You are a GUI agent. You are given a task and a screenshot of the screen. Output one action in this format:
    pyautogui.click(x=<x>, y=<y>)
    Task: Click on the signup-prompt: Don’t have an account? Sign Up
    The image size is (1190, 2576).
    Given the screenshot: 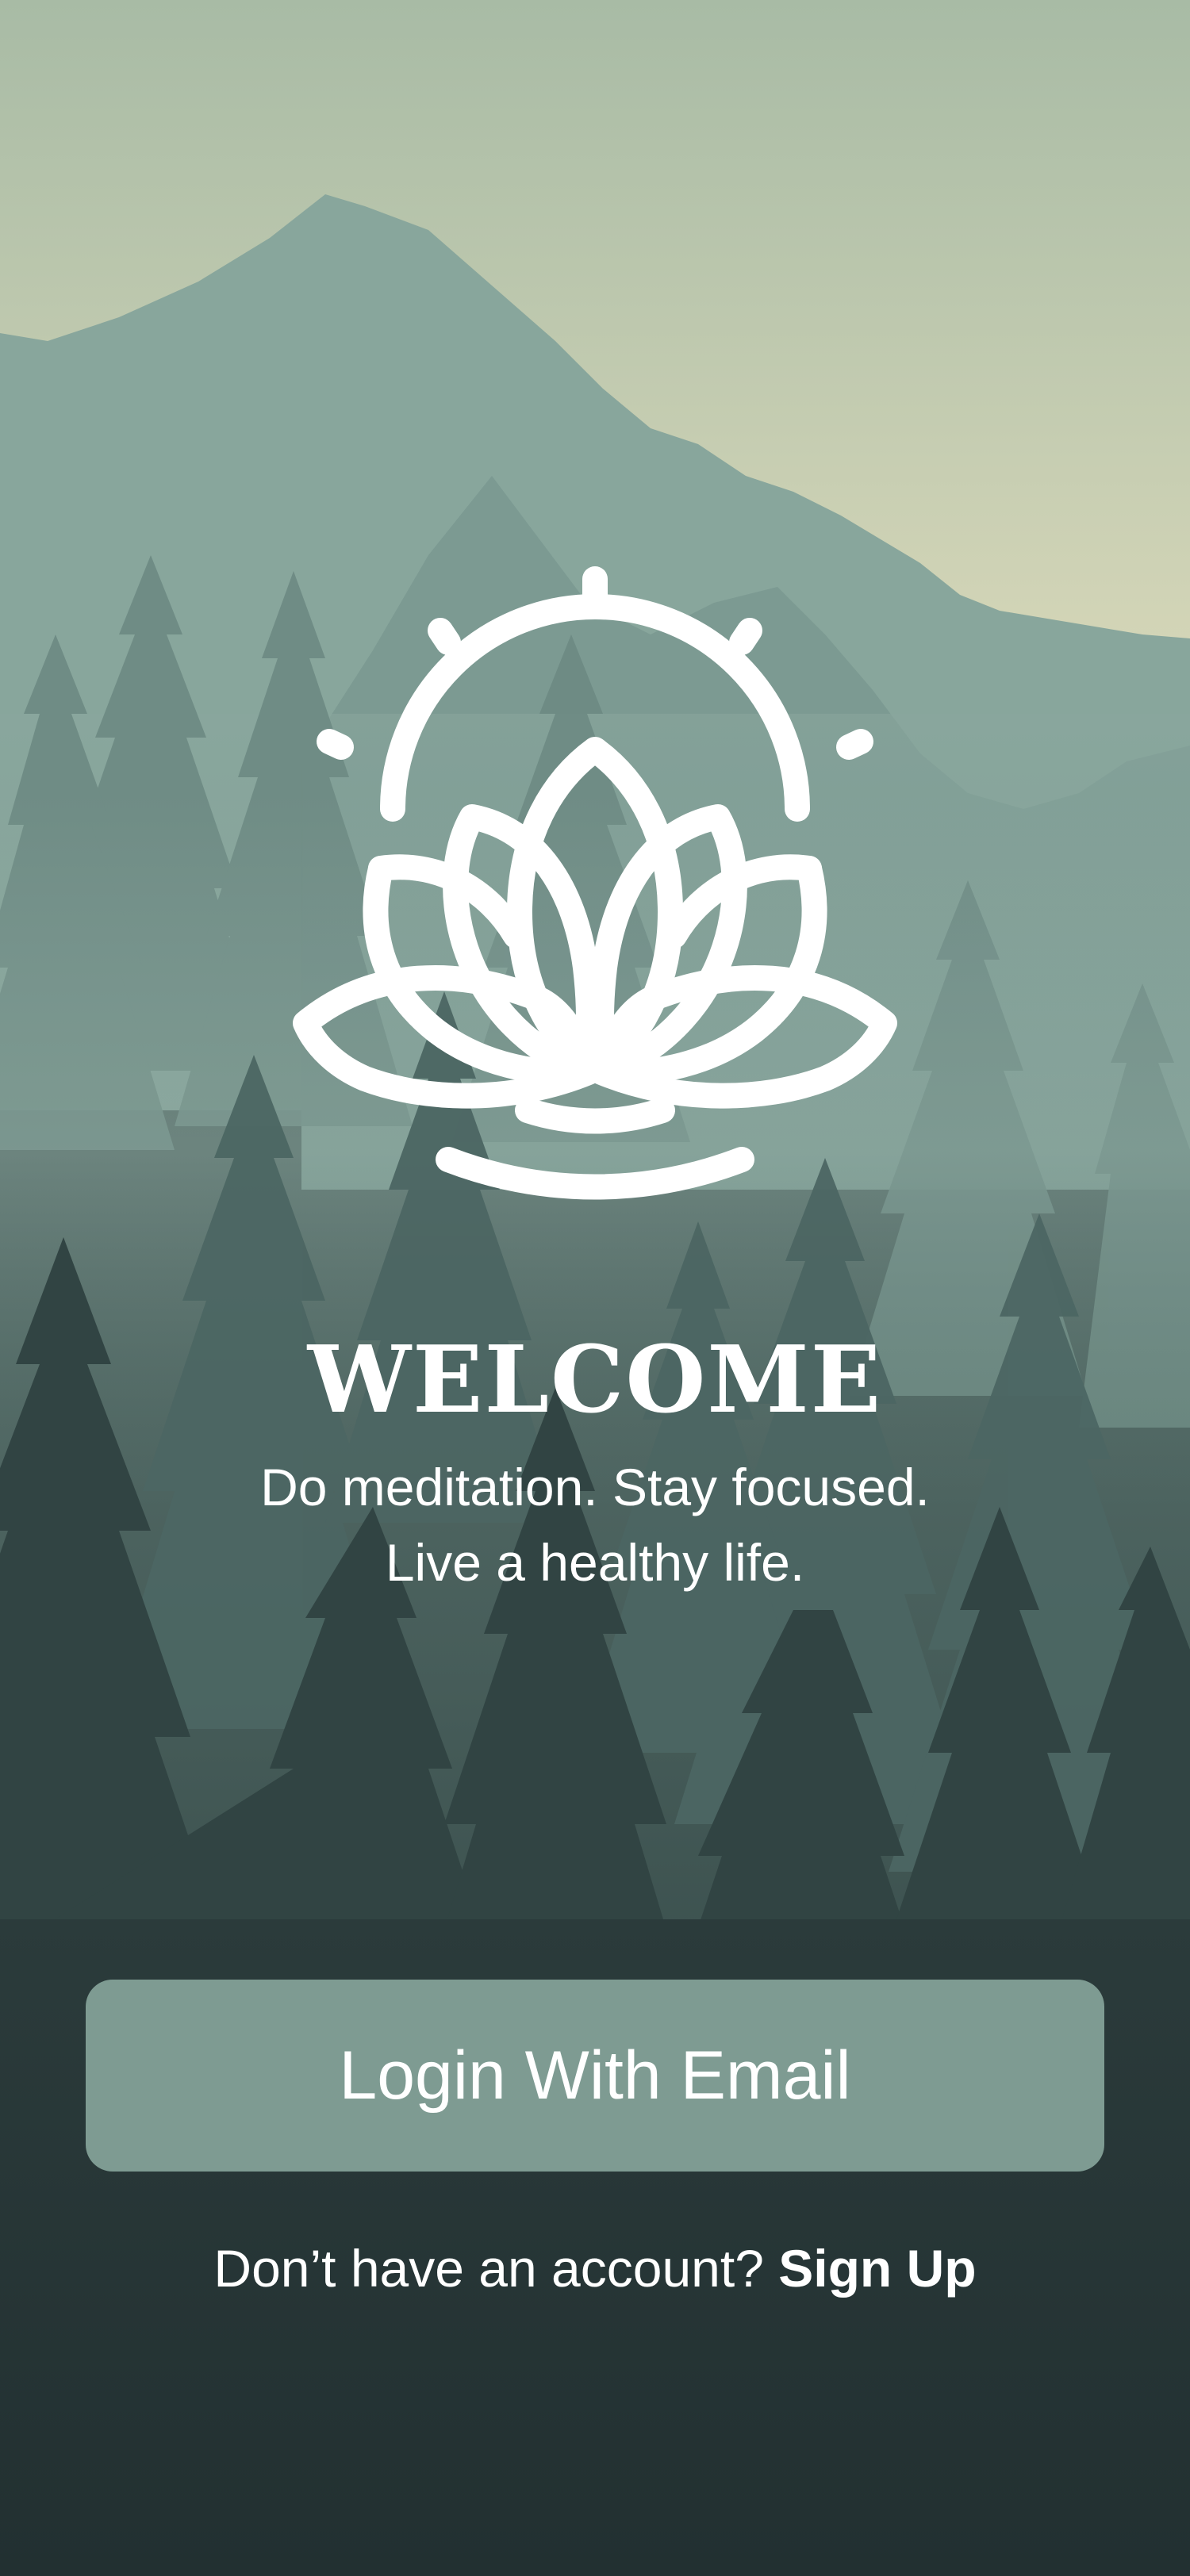 What is the action you would take?
    pyautogui.click(x=595, y=2269)
    